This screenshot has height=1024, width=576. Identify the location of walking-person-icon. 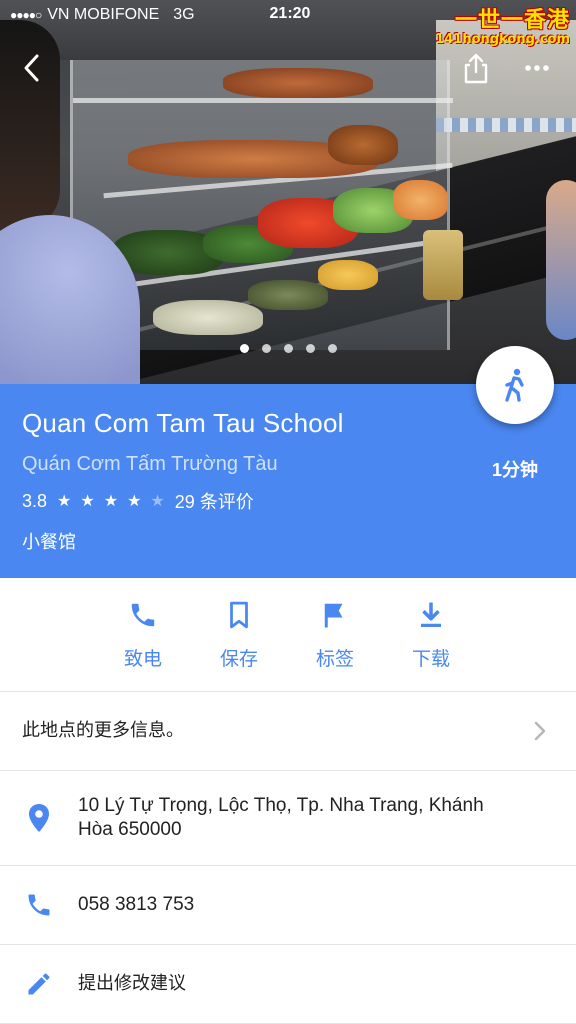
(514, 385).